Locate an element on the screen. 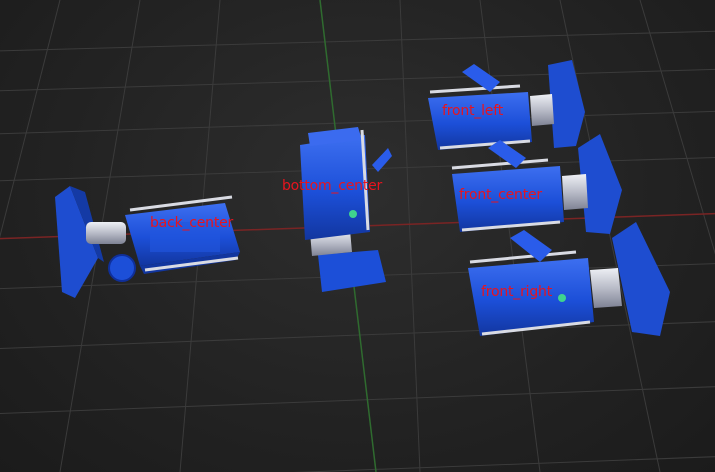 The height and width of the screenshot is (472, 715). camera-front-right is located at coordinates (569, 279).